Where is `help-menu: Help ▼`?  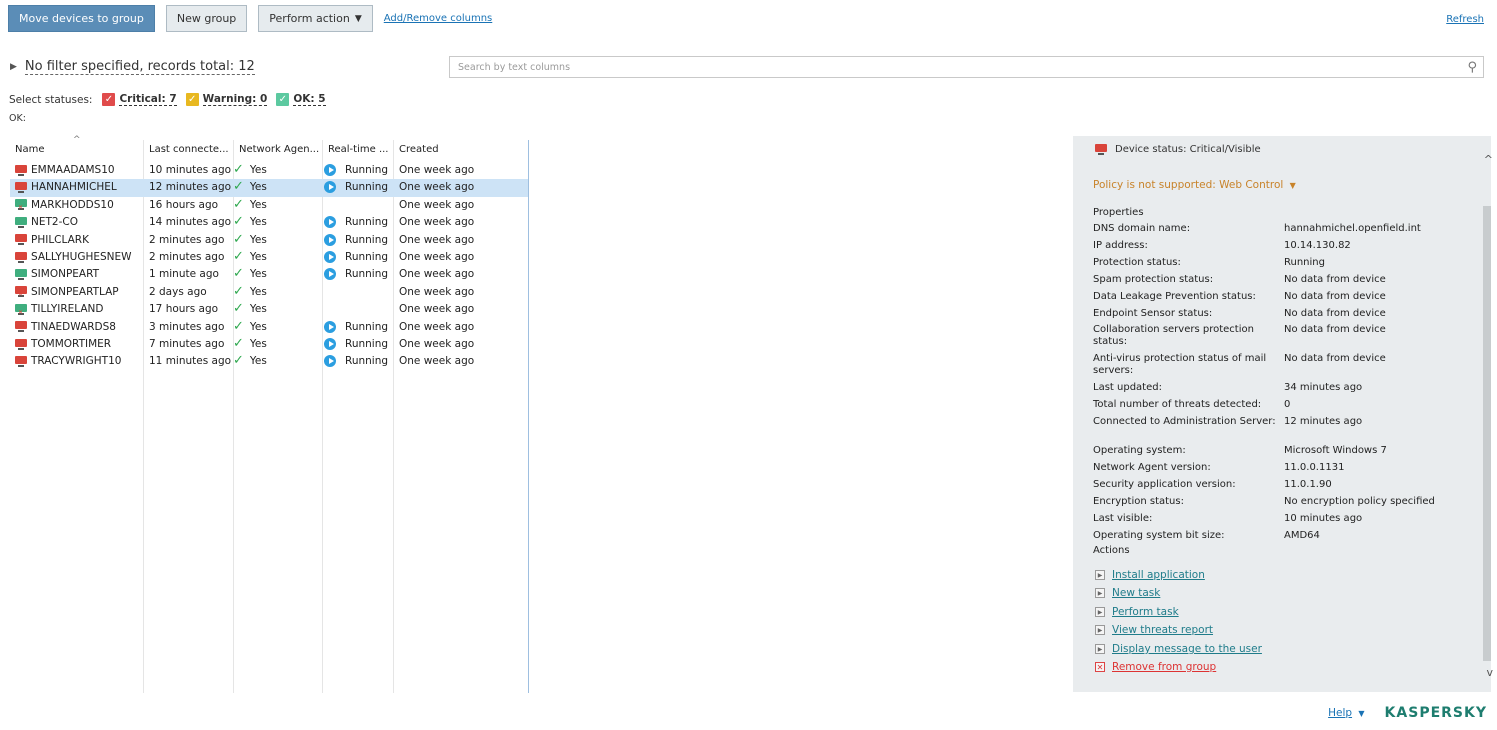
help-menu: Help ▼ is located at coordinates (1346, 713).